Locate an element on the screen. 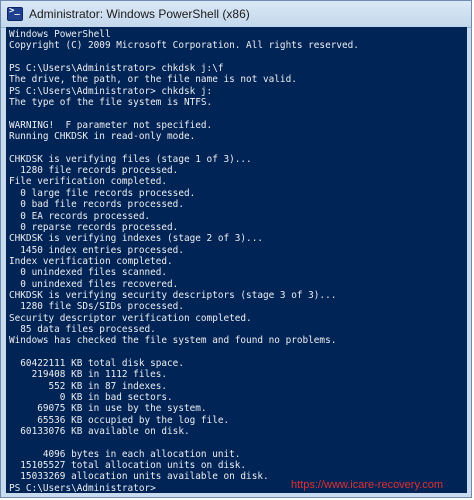 The width and height of the screenshot is (474, 500). console-line: WARNING! F parameter not specified. is located at coordinates (111, 125).